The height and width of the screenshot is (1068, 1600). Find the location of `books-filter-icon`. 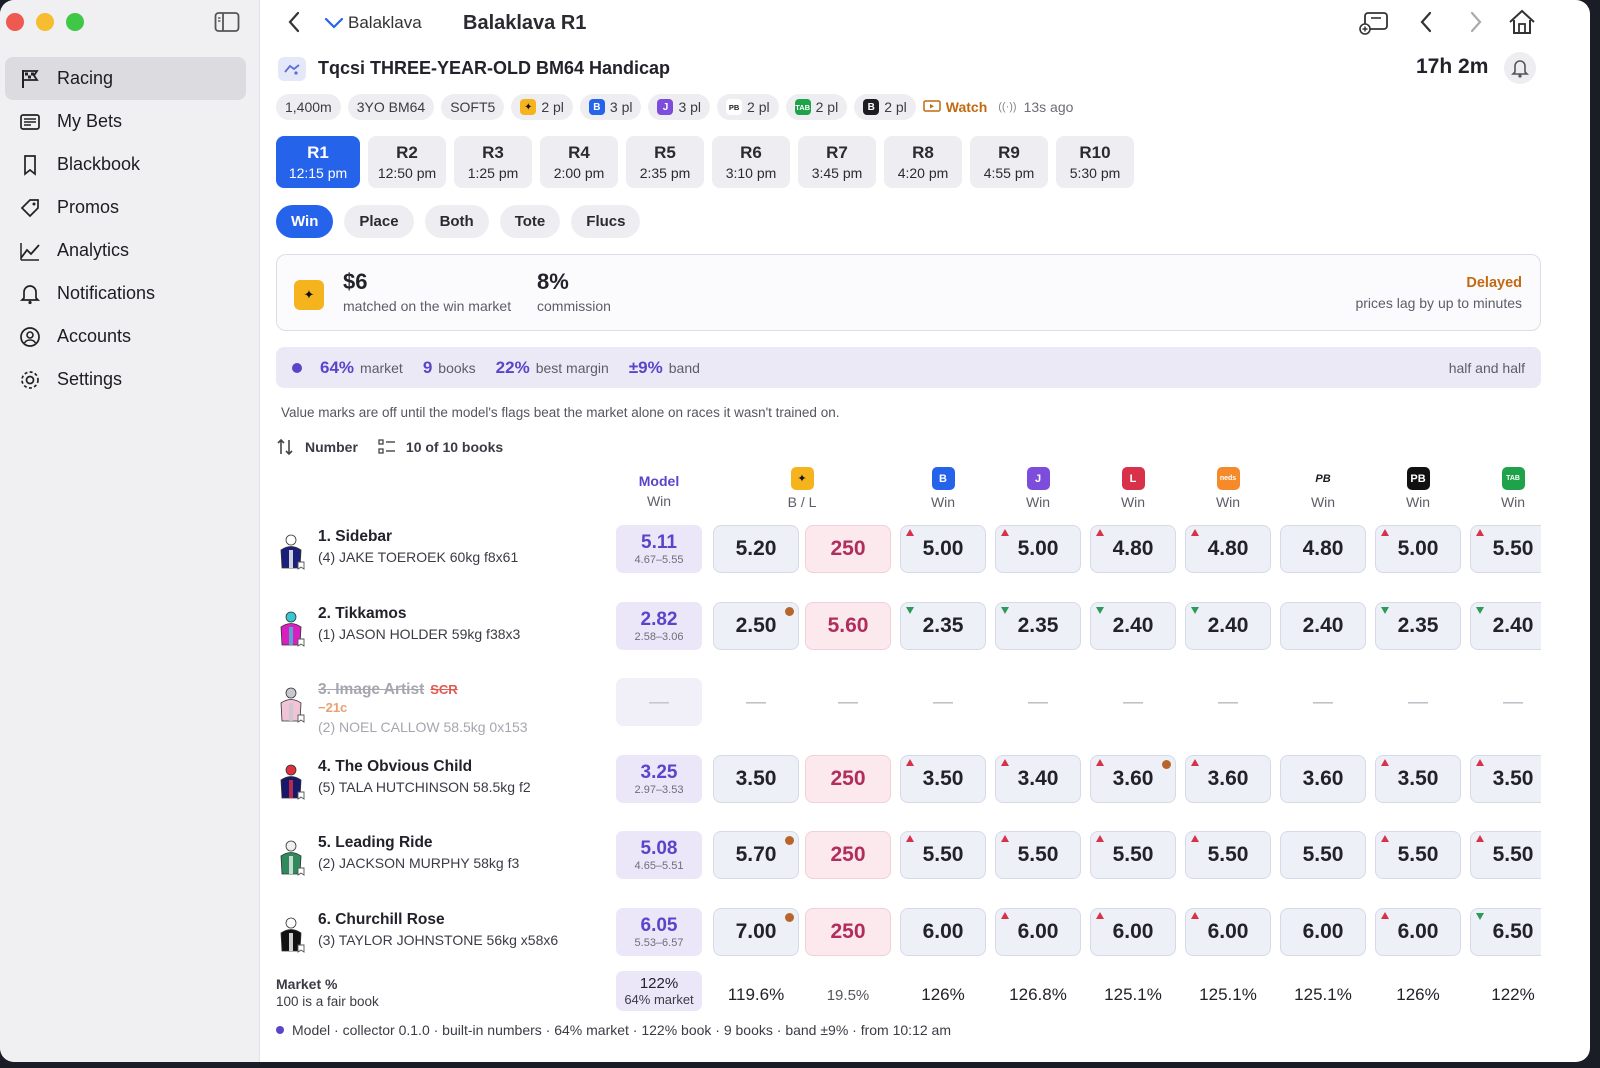

books-filter-icon is located at coordinates (387, 447).